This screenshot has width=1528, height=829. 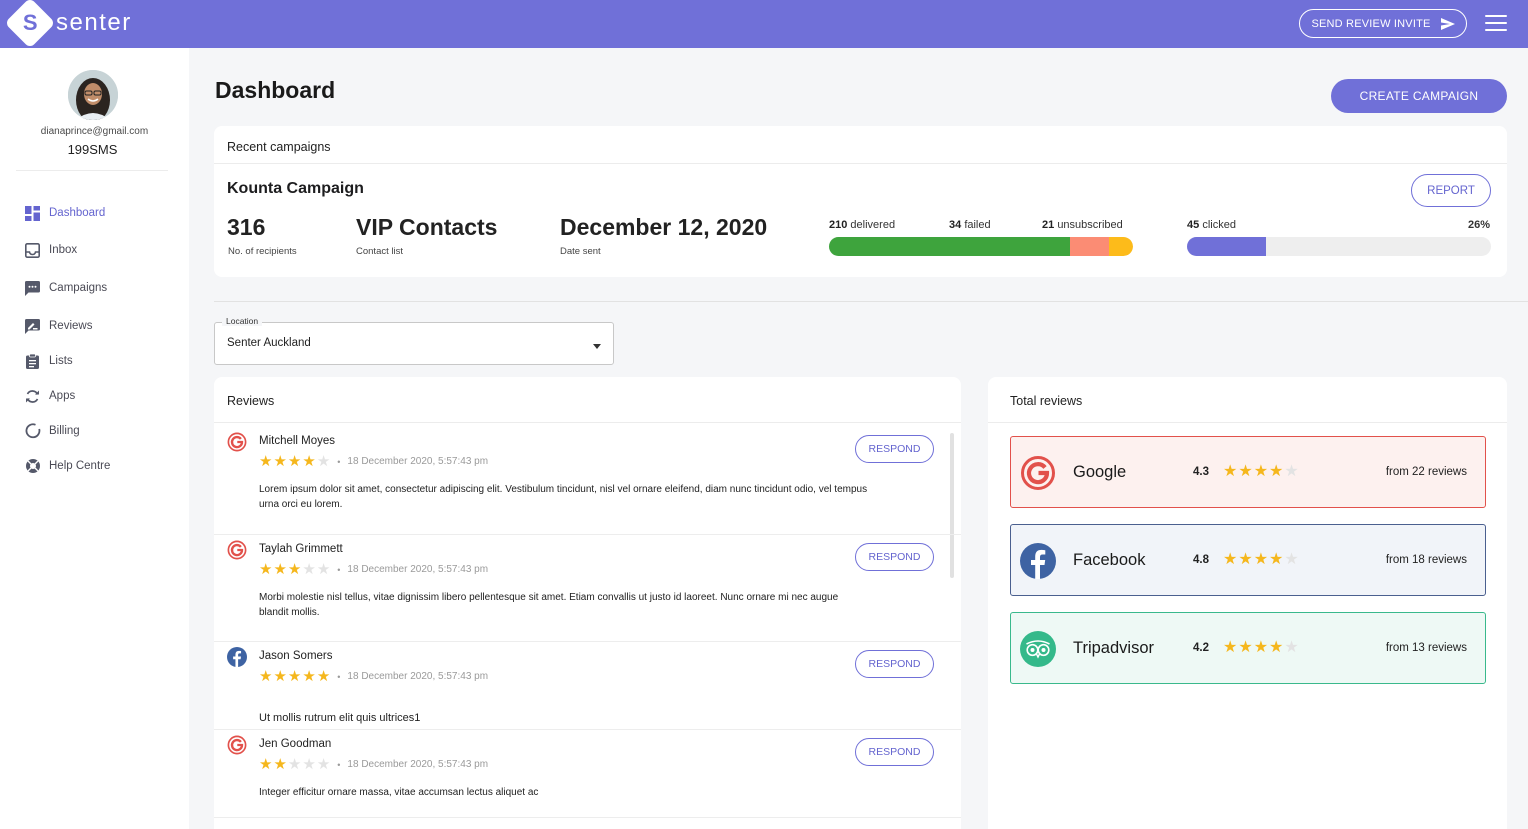 I want to click on sidebar-item-label: Apps, so click(x=62, y=396).